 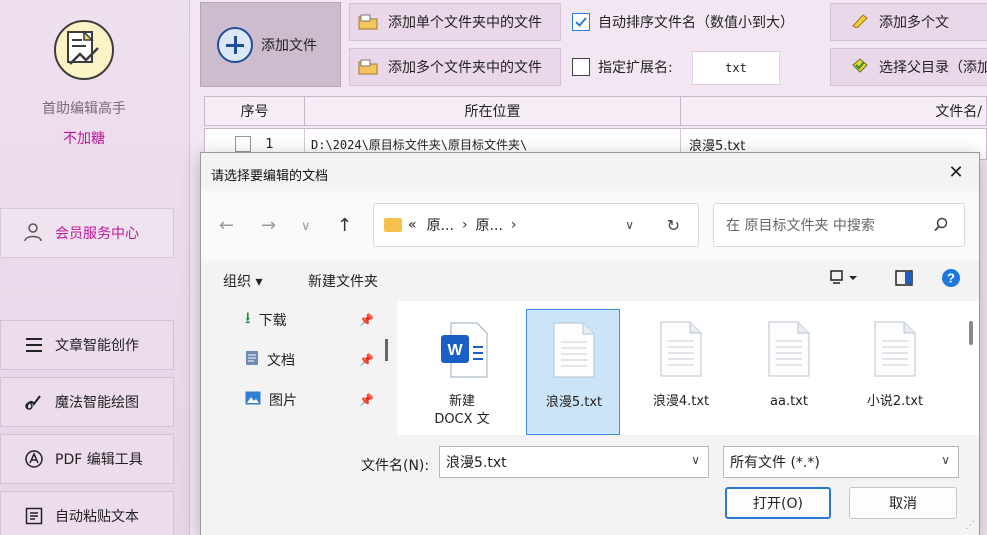 What do you see at coordinates (84, 139) in the screenshot?
I see `app-subtitle: 不加糖` at bounding box center [84, 139].